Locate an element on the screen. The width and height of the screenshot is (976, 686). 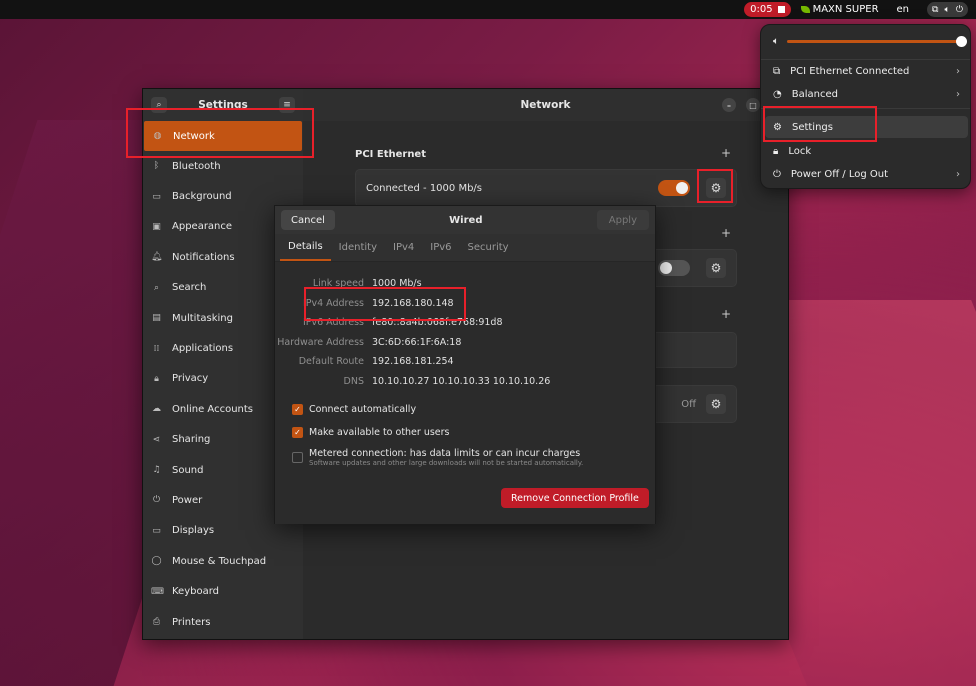
tab-ipv6: IPv6 is located at coordinates (440, 247).